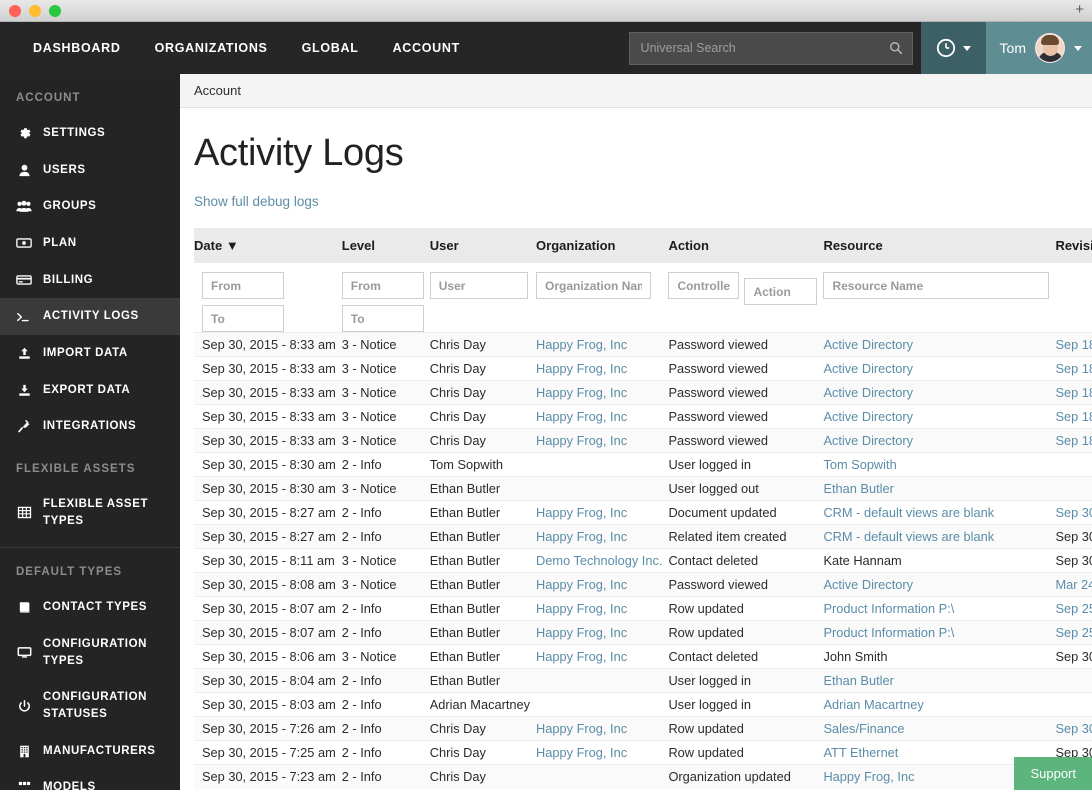  I want to click on search-input, so click(770, 48).